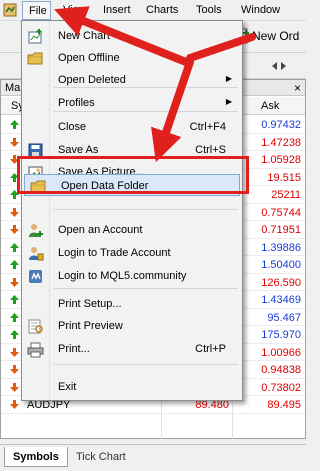 Image resolution: width=320 pixels, height=471 pixels. What do you see at coordinates (281, 387) in the screenshot?
I see `ask-value: 0.73802` at bounding box center [281, 387].